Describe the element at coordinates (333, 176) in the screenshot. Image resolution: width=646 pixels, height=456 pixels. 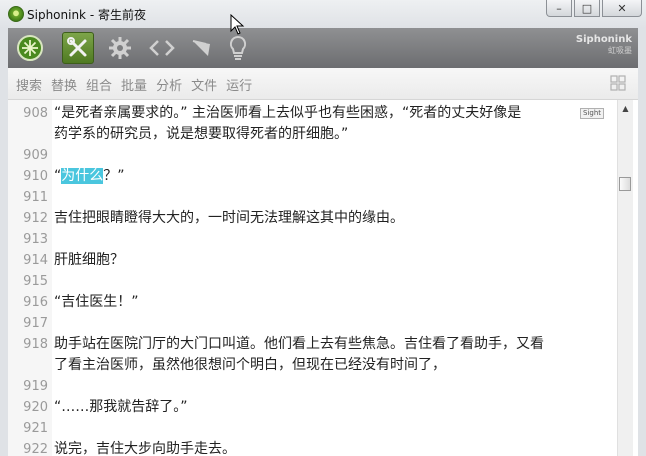
I see `line-text: “为什么？”` at that location.